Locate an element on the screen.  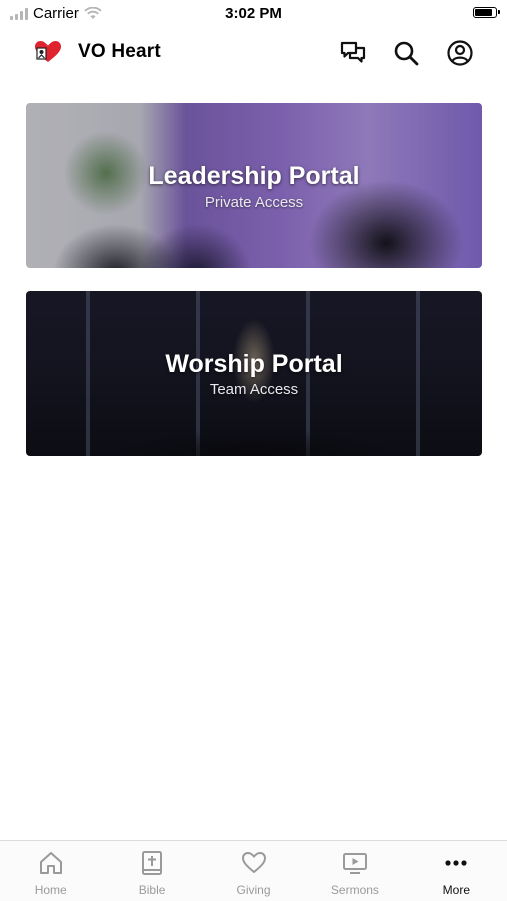
status-bar: Carrier 3:02 PM is located at coordinates (253, 14).